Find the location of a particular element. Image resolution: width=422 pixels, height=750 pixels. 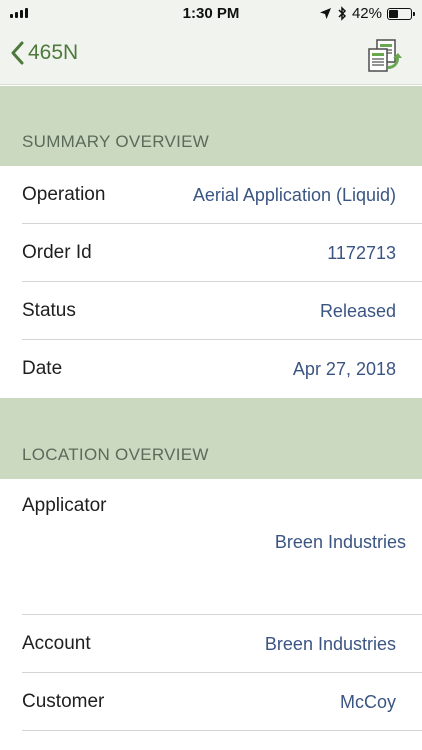

date-label: Date is located at coordinates (42, 368).